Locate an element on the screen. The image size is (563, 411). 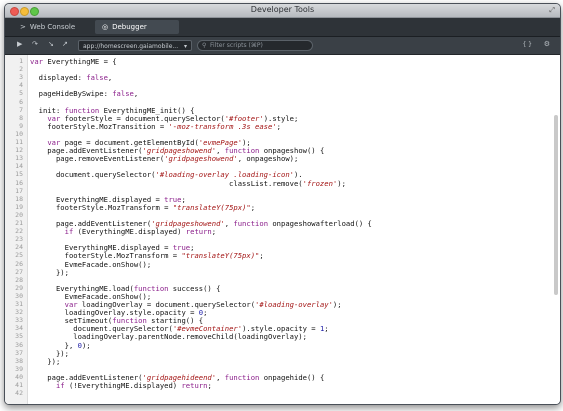
line-number: 42 is located at coordinates (14, 393).